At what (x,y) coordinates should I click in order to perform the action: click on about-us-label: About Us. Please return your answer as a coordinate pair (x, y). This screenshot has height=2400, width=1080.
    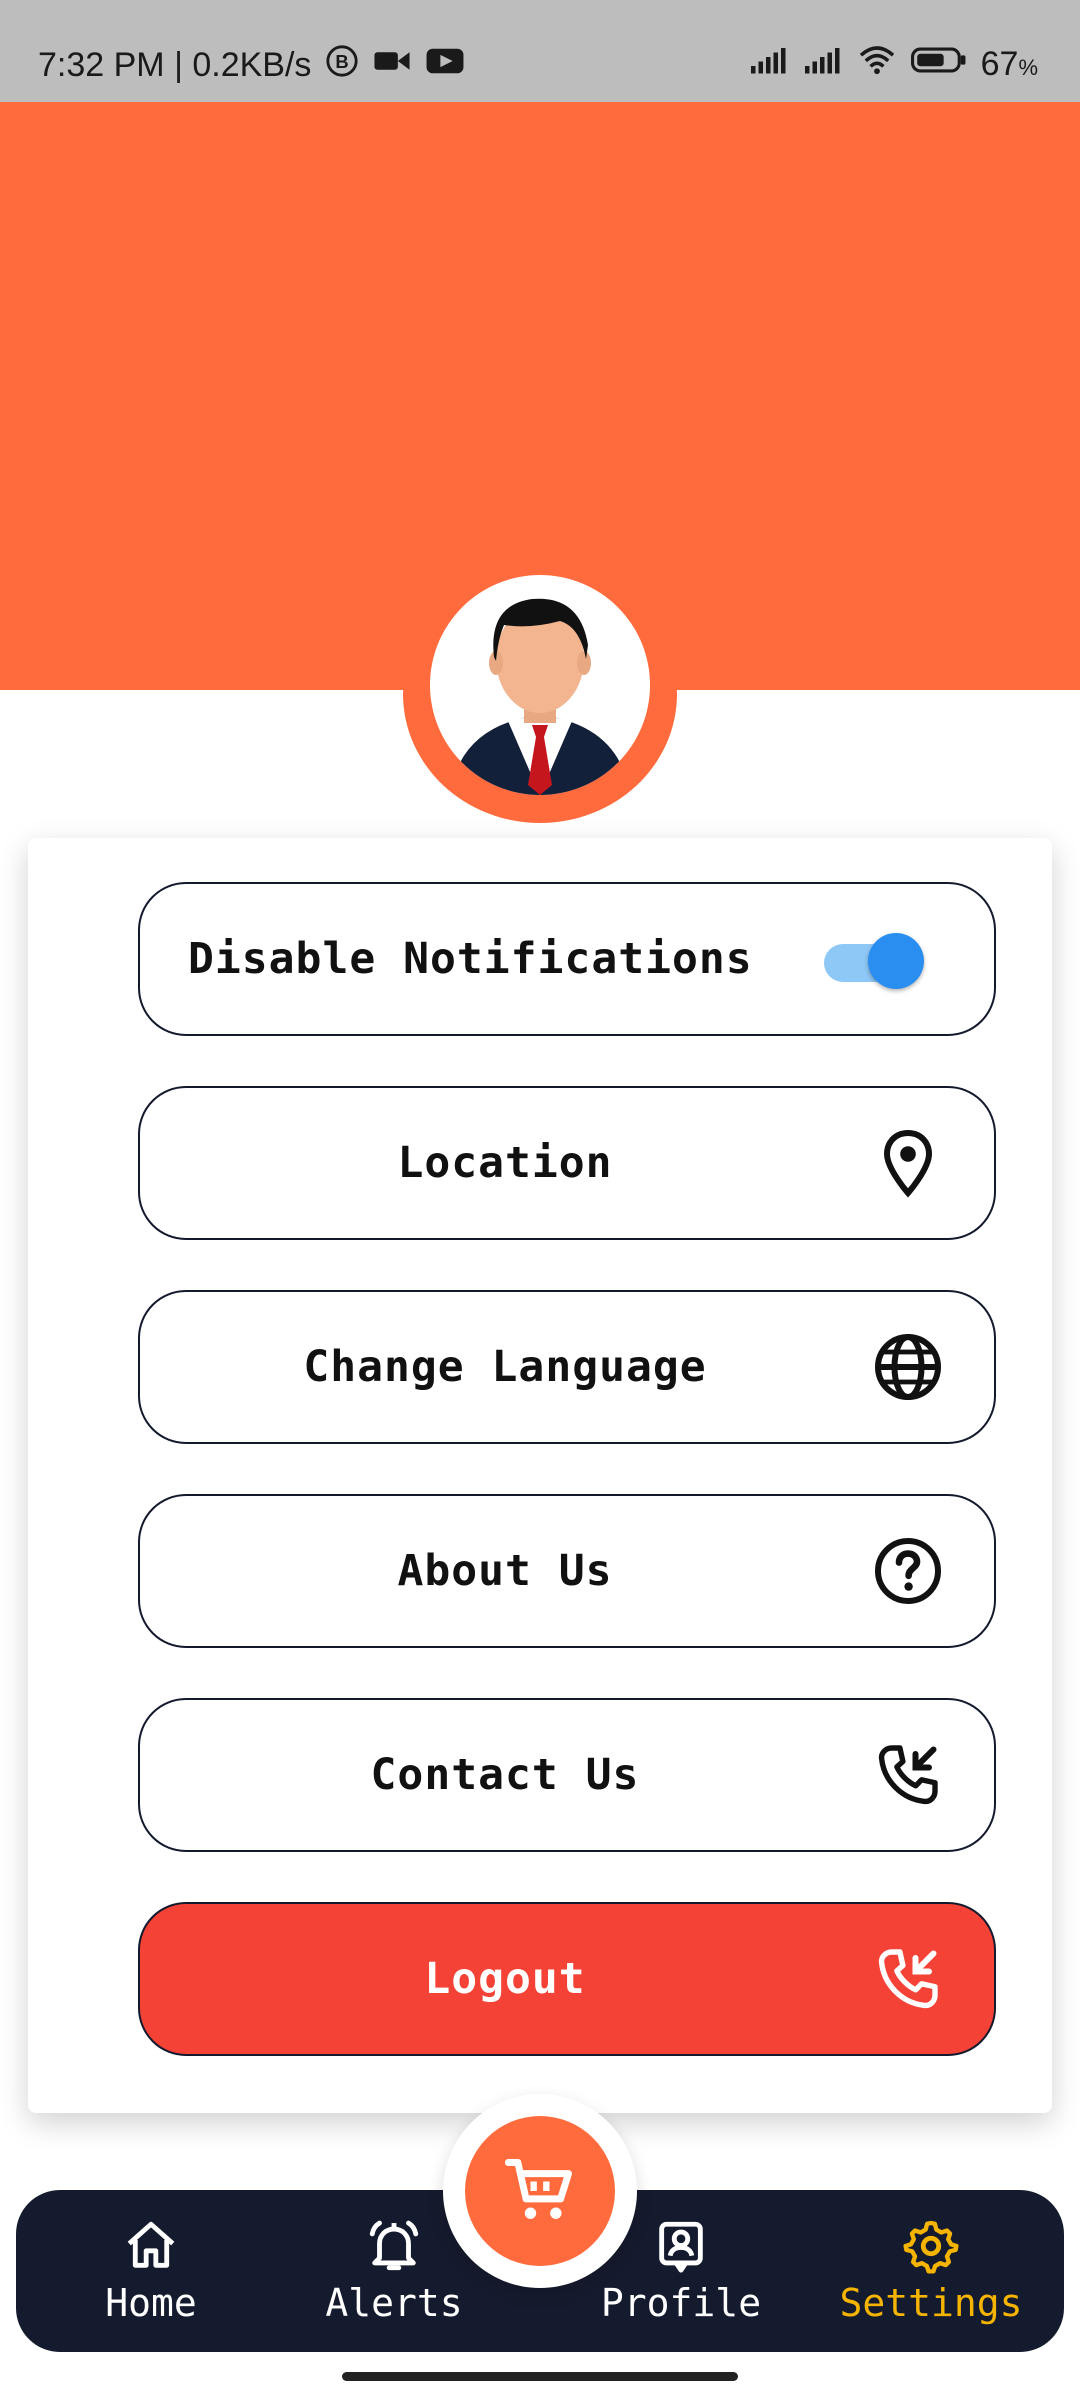
    Looking at the image, I should click on (505, 1571).